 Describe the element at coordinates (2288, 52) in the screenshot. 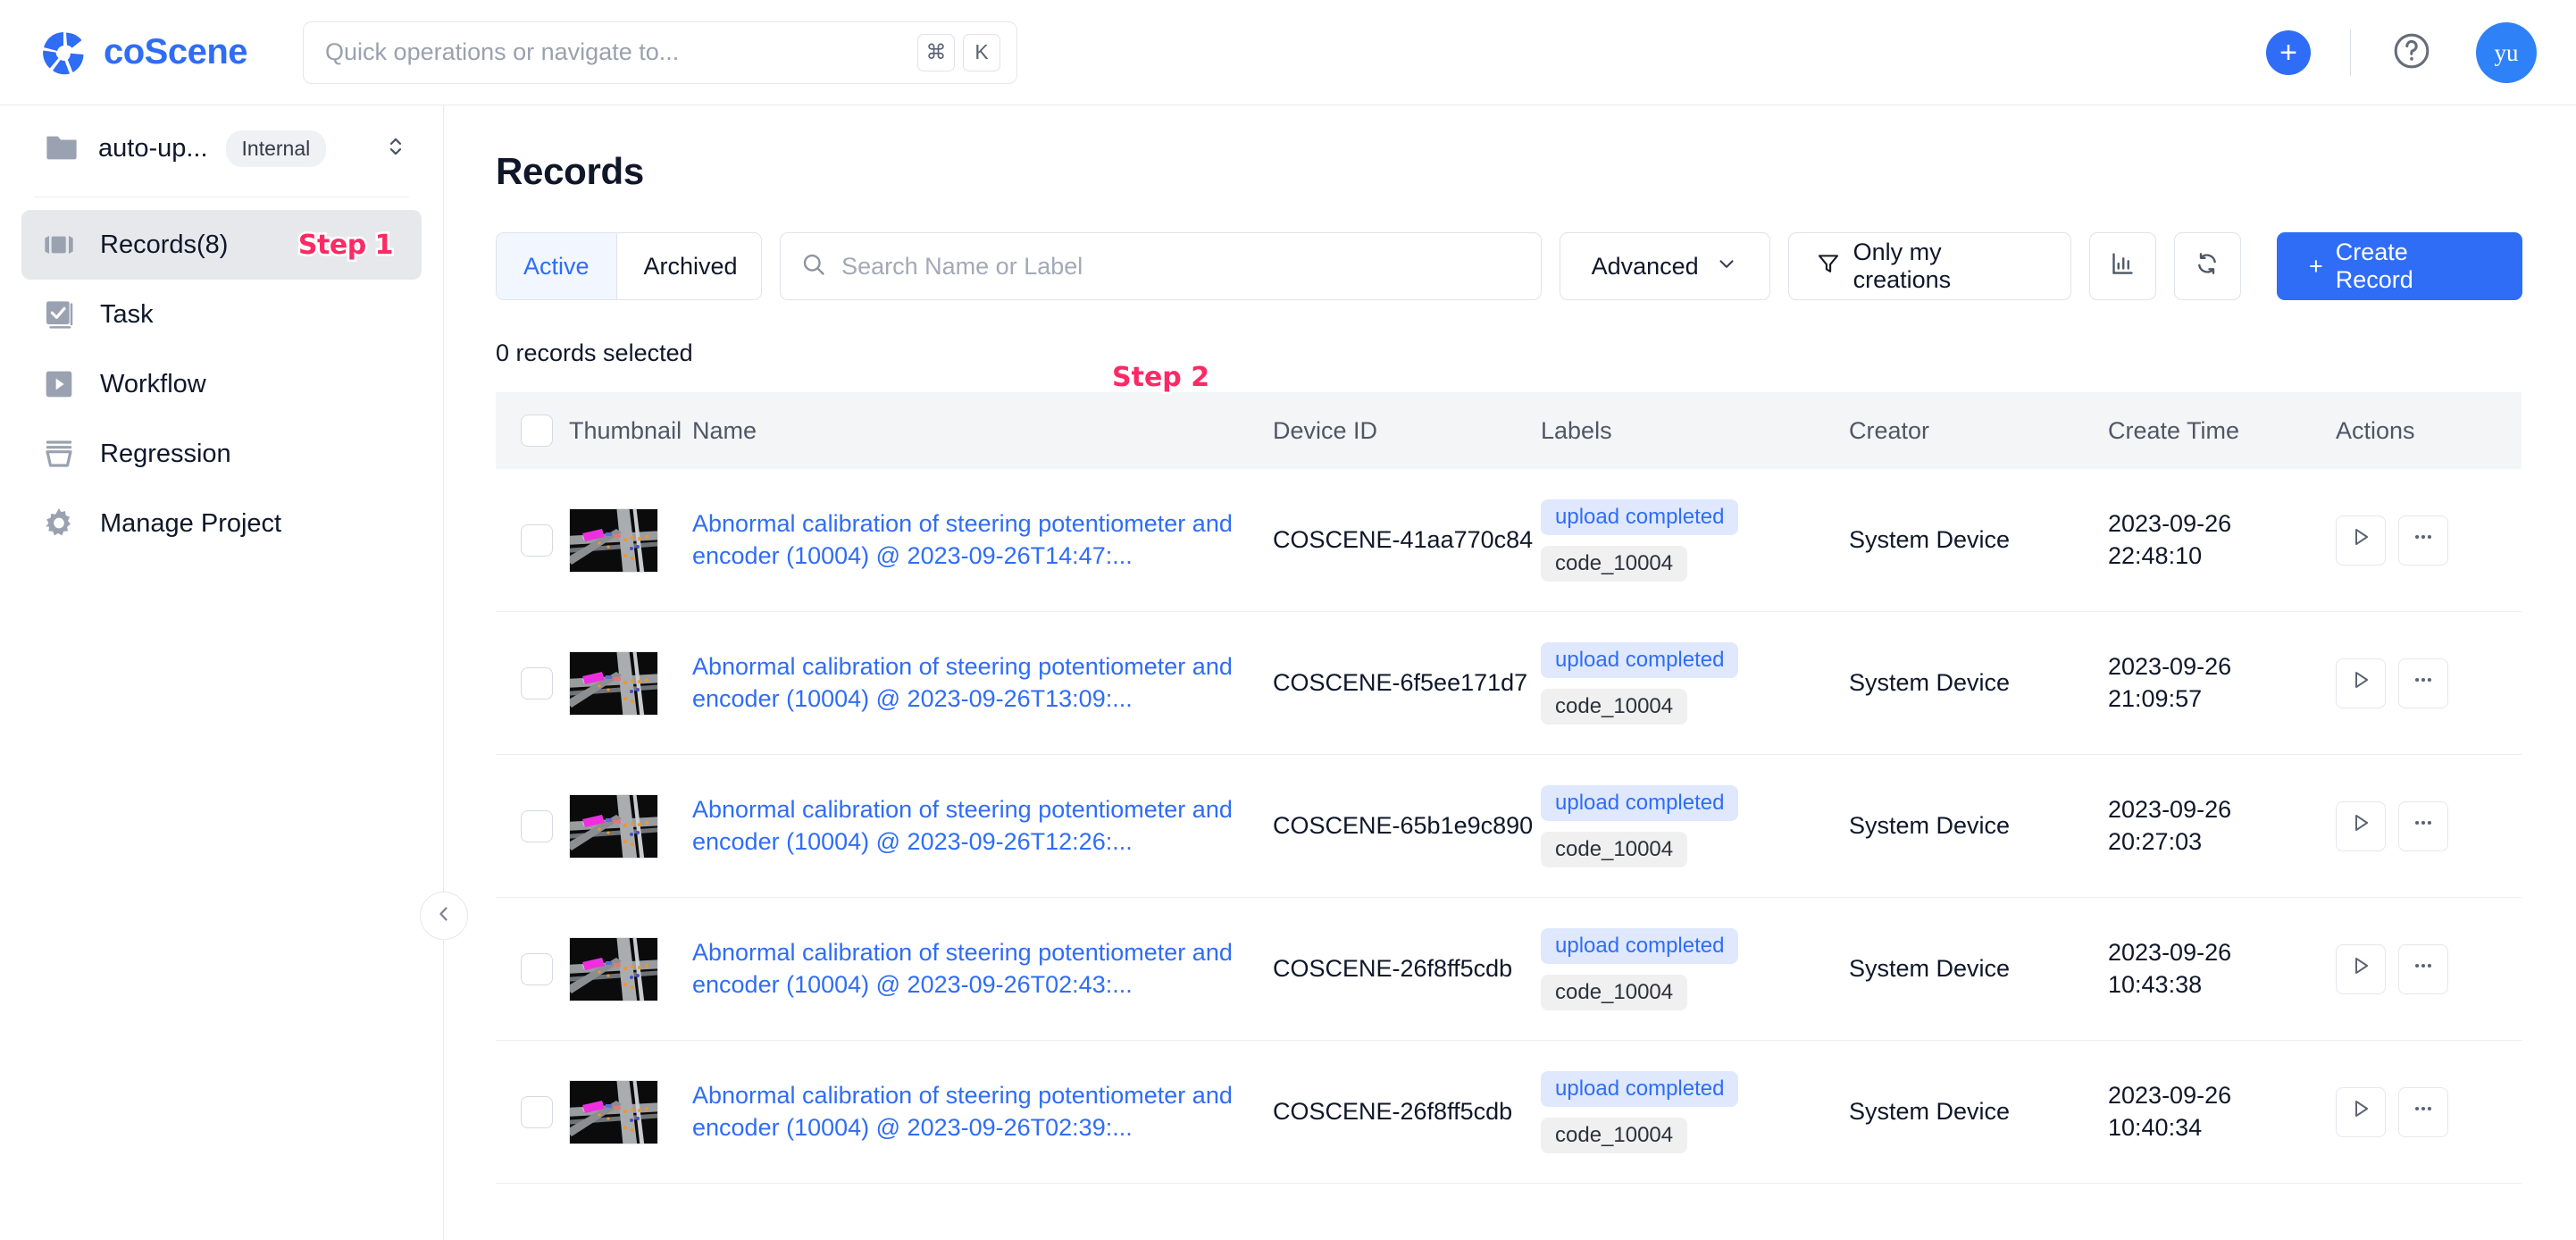

I see `global-create-button: +` at that location.